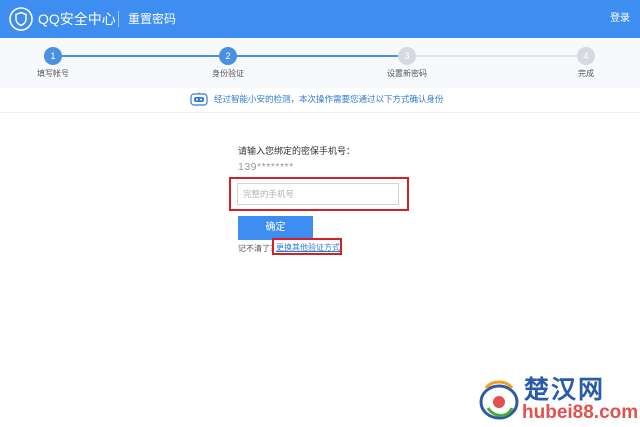 The image size is (640, 427). What do you see at coordinates (77, 19) in the screenshot?
I see `brand-title: QQ安全中心` at bounding box center [77, 19].